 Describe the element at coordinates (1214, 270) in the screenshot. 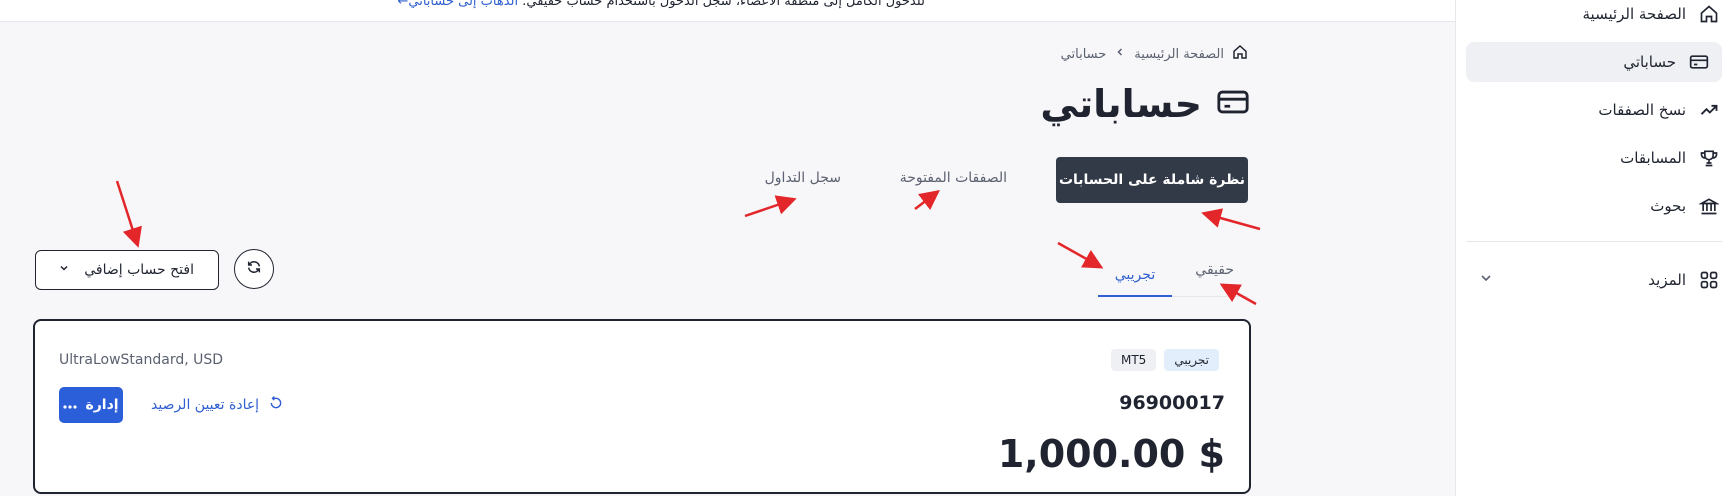

I see `subtab-real: حقيقي` at that location.